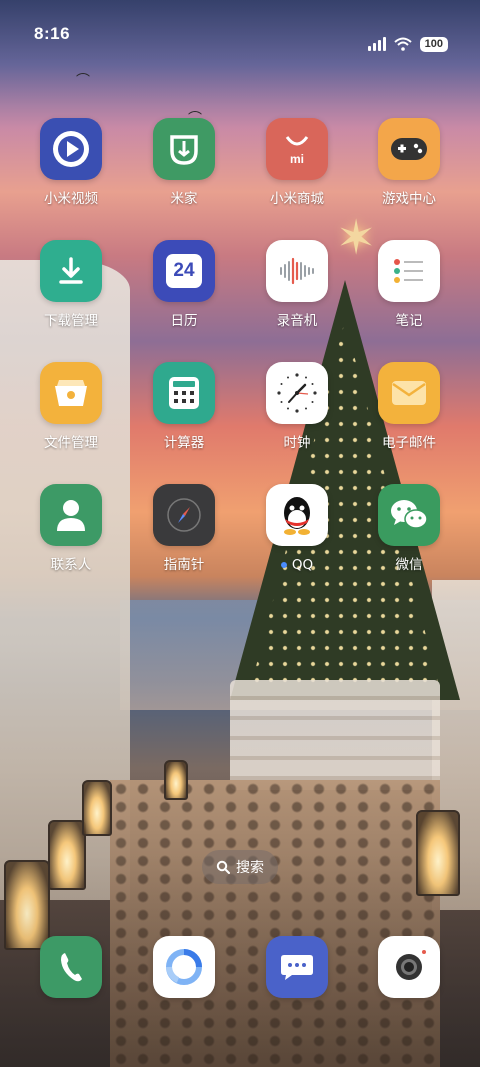 This screenshot has width=480, height=1067. I want to click on play-video-icon, so click(71, 149).